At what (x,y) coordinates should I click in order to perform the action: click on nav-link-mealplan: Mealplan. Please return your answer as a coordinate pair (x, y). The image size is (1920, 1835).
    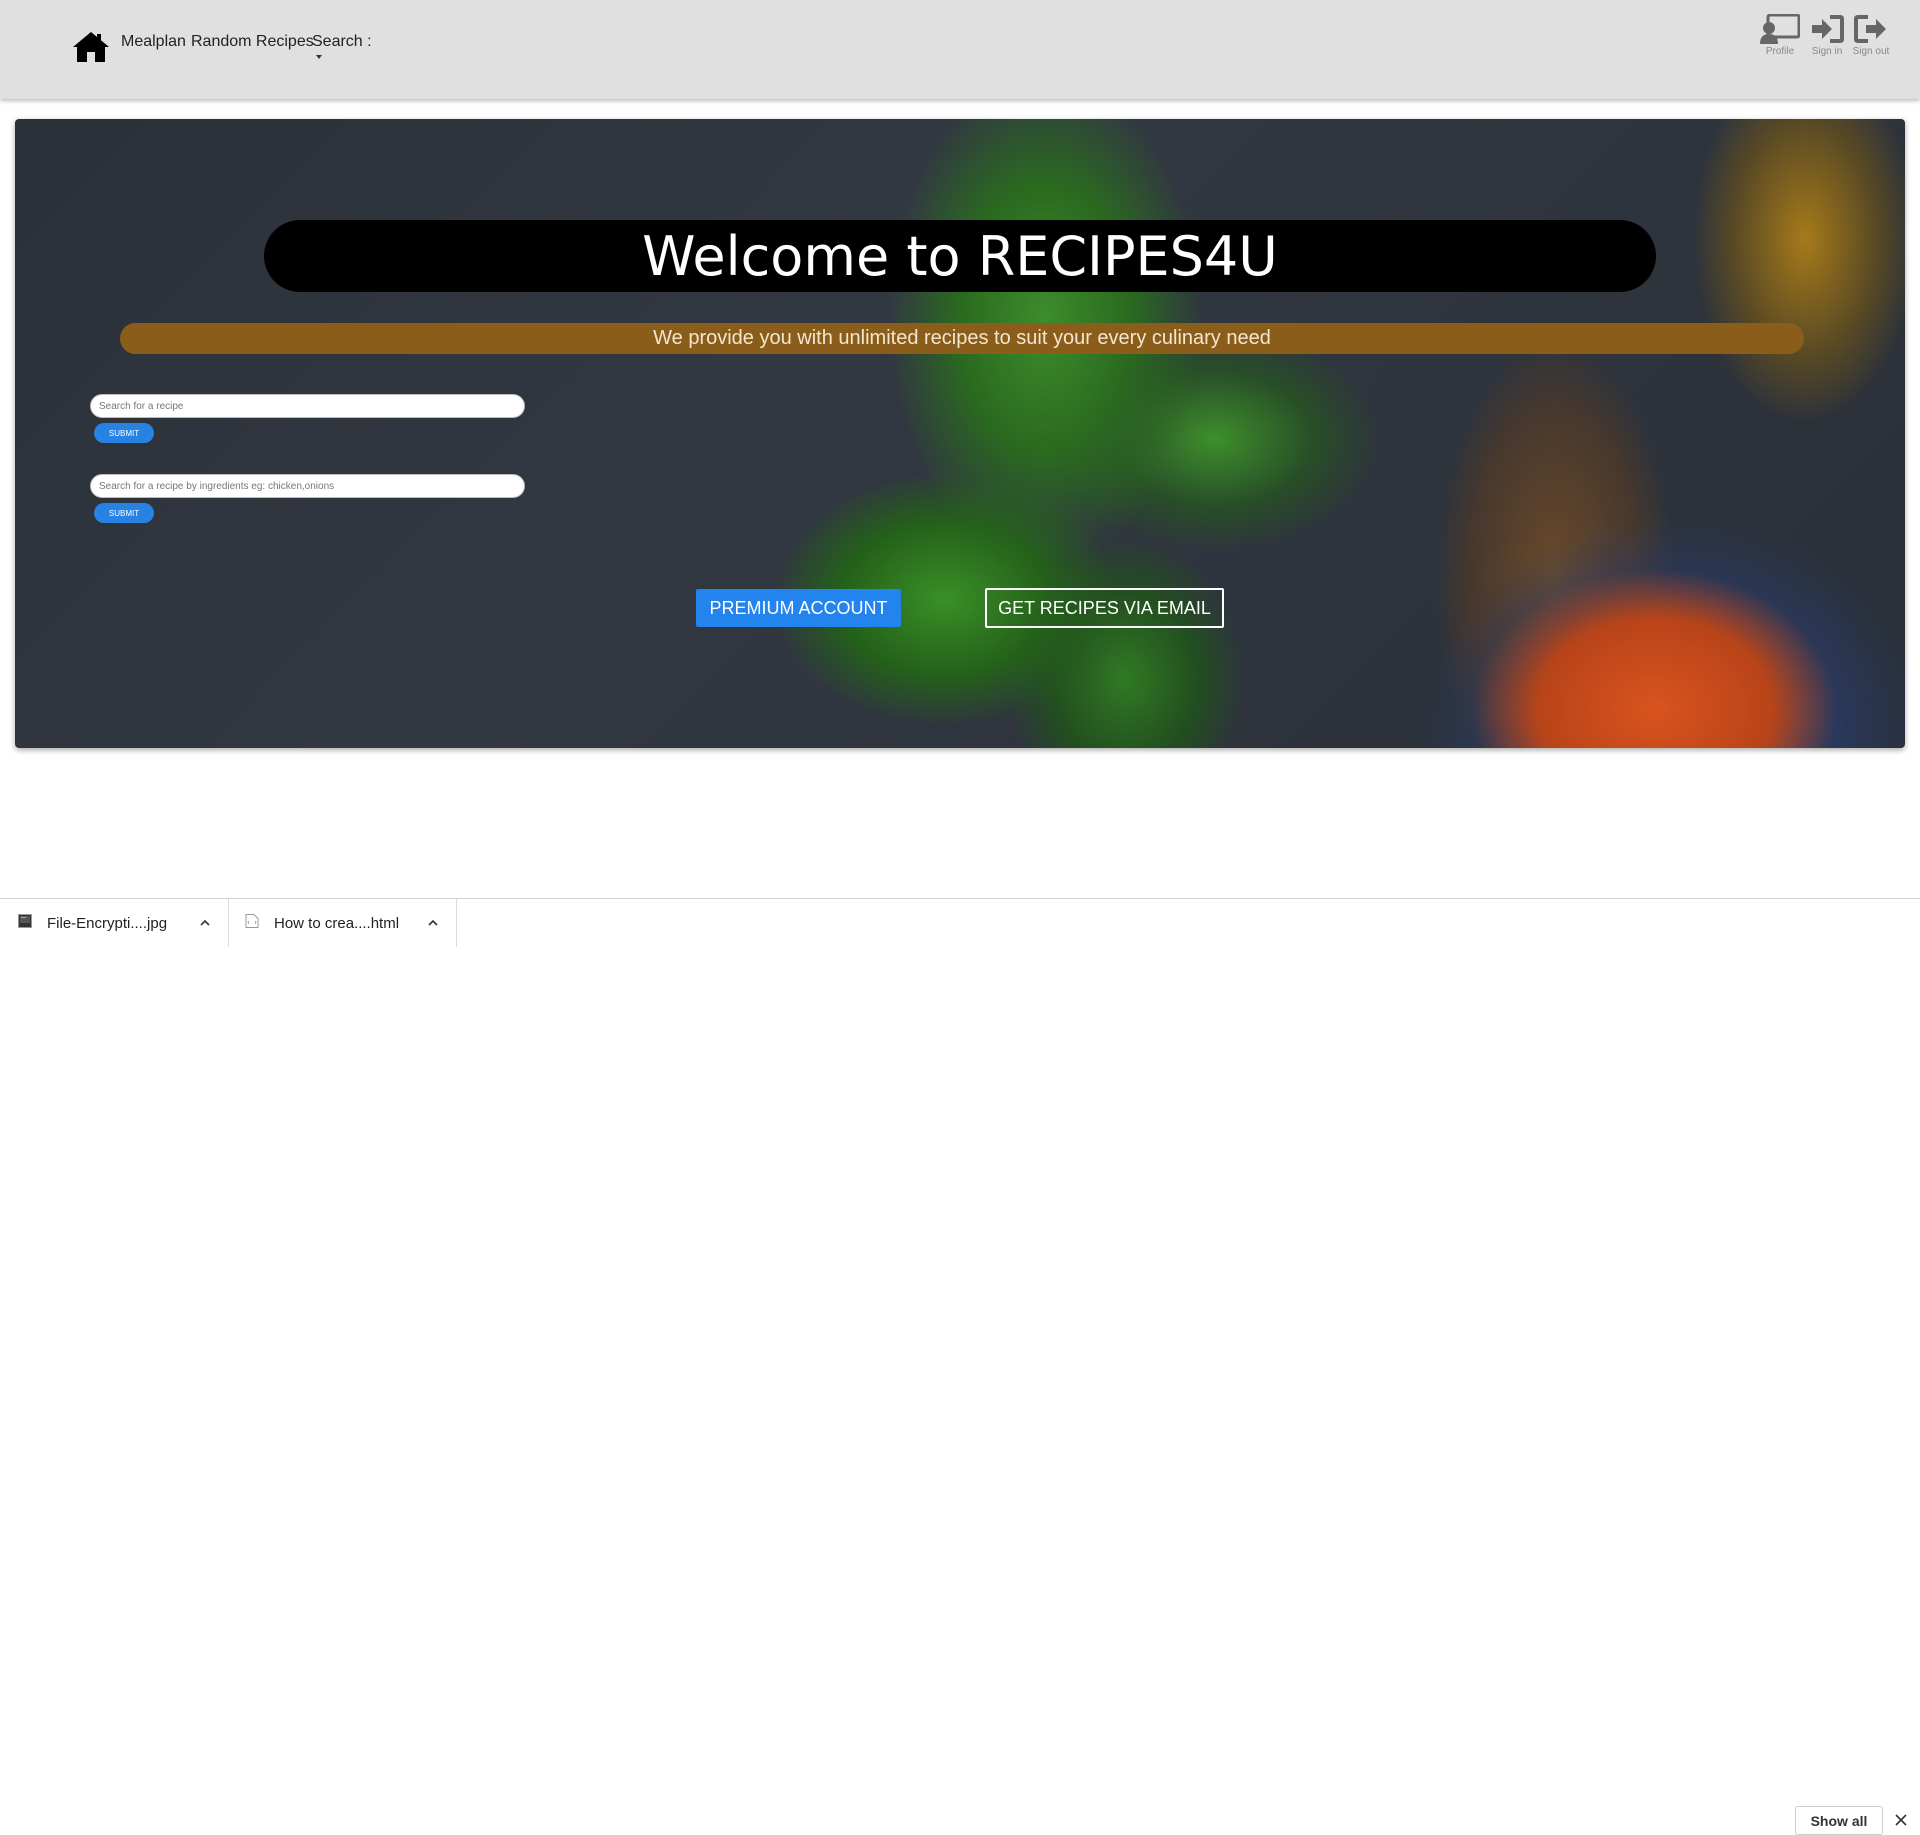
    Looking at the image, I should click on (153, 42).